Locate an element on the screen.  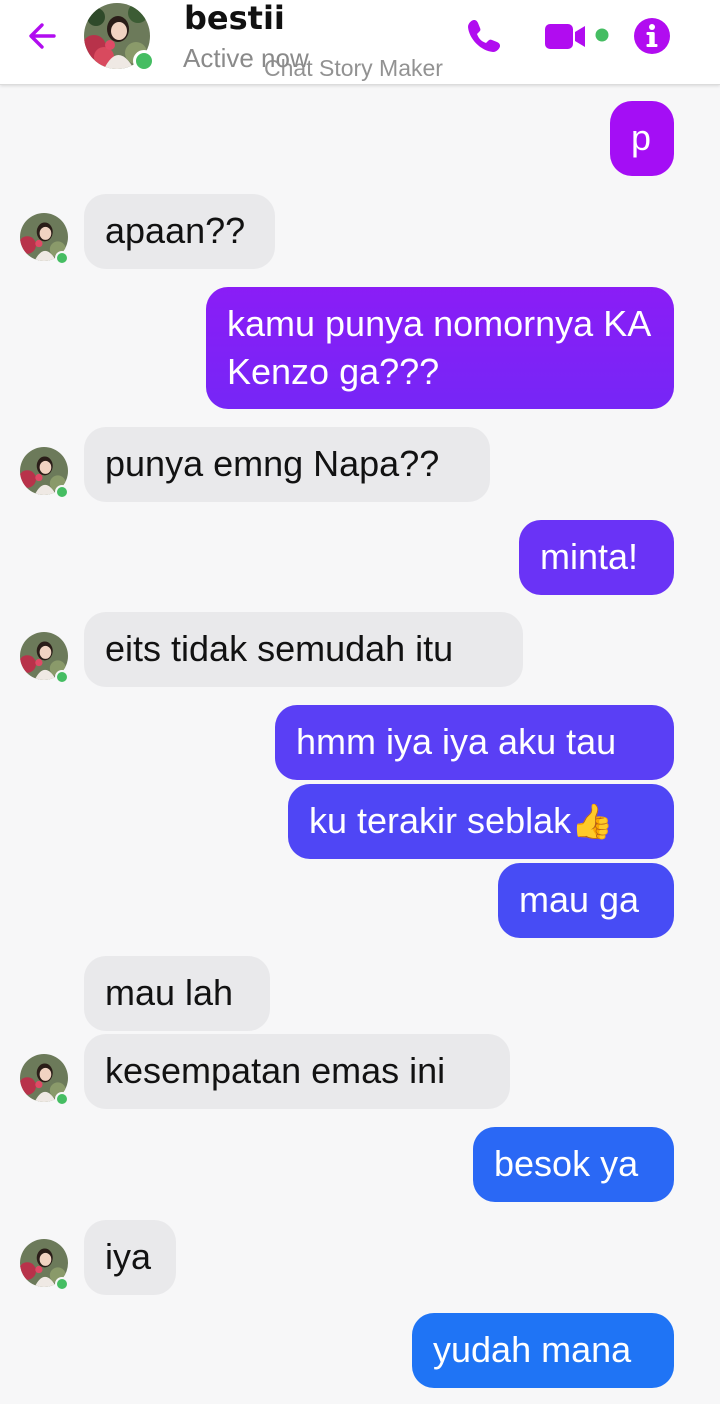
chat-header: bestii Active now Chat Story Maker is located at coordinates (360, 42).